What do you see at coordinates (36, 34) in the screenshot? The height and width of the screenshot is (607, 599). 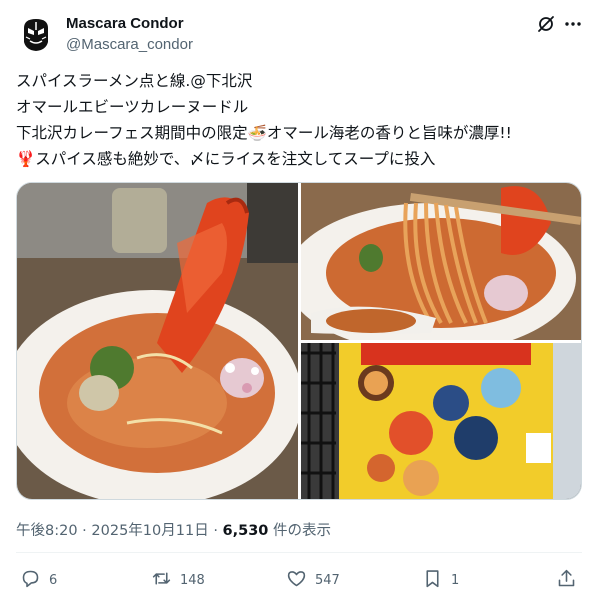 I see `avatar` at bounding box center [36, 34].